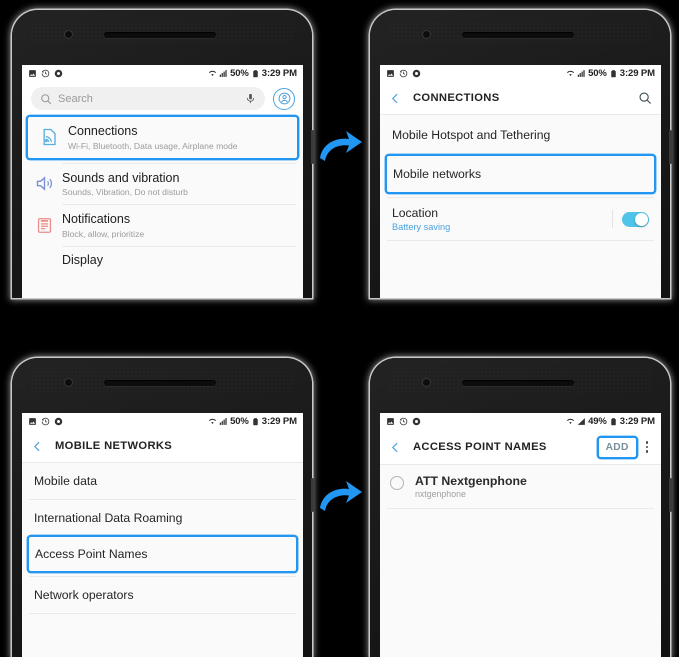  What do you see at coordinates (103, 131) in the screenshot?
I see `item-title: Connections` at bounding box center [103, 131].